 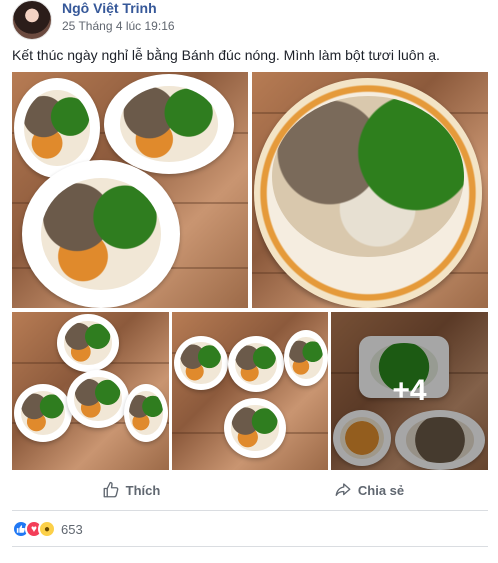 What do you see at coordinates (143, 490) in the screenshot?
I see `like-label: Thích` at bounding box center [143, 490].